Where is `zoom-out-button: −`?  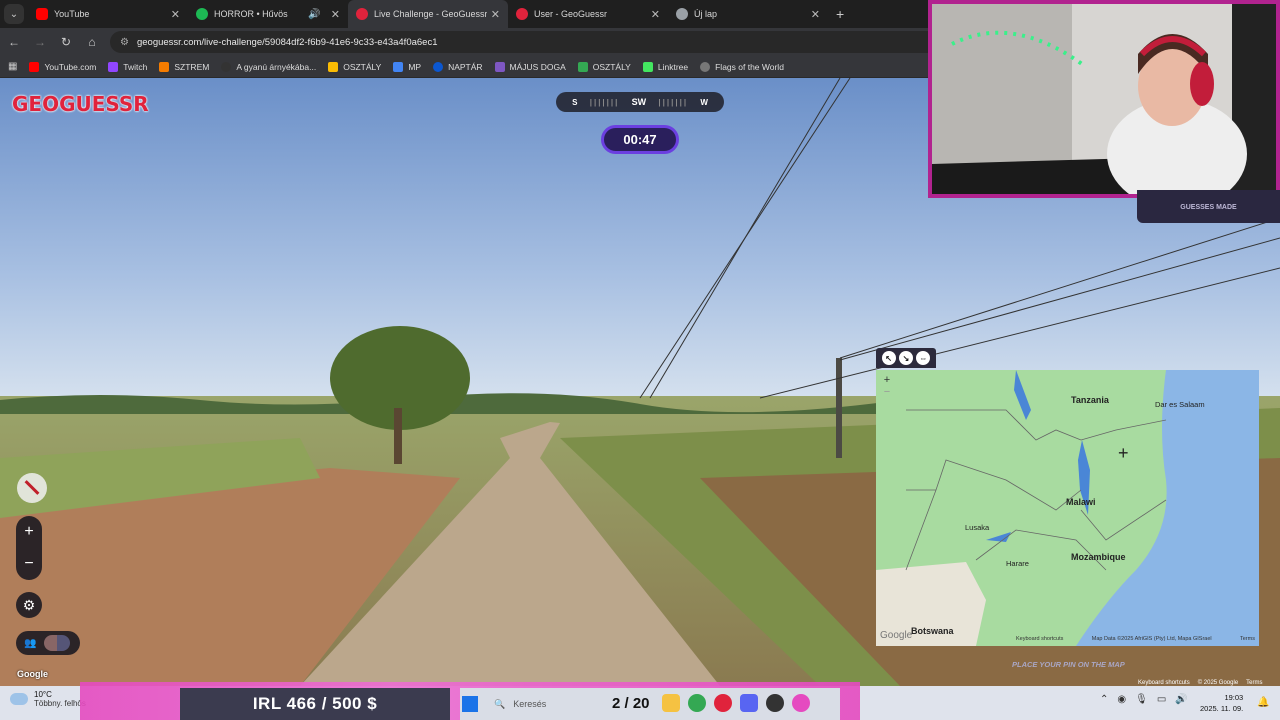
zoom-out-button: − is located at coordinates (28, 564).